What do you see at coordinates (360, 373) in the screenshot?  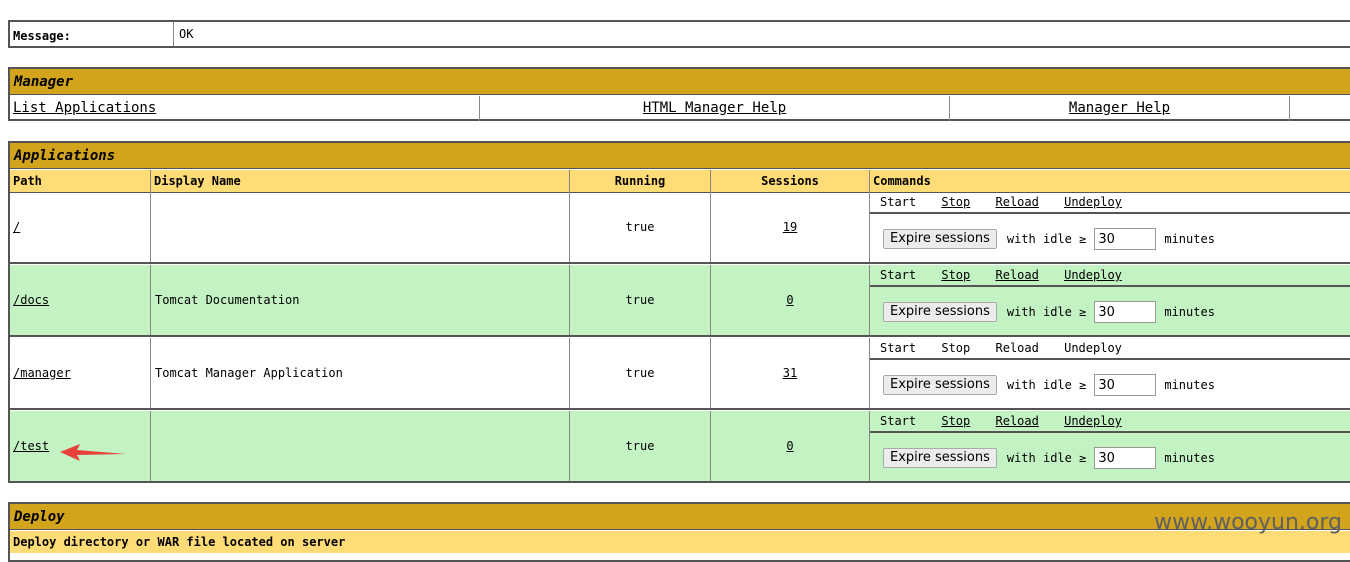 I see `display-name-cell: Tomcat Manager Application` at bounding box center [360, 373].